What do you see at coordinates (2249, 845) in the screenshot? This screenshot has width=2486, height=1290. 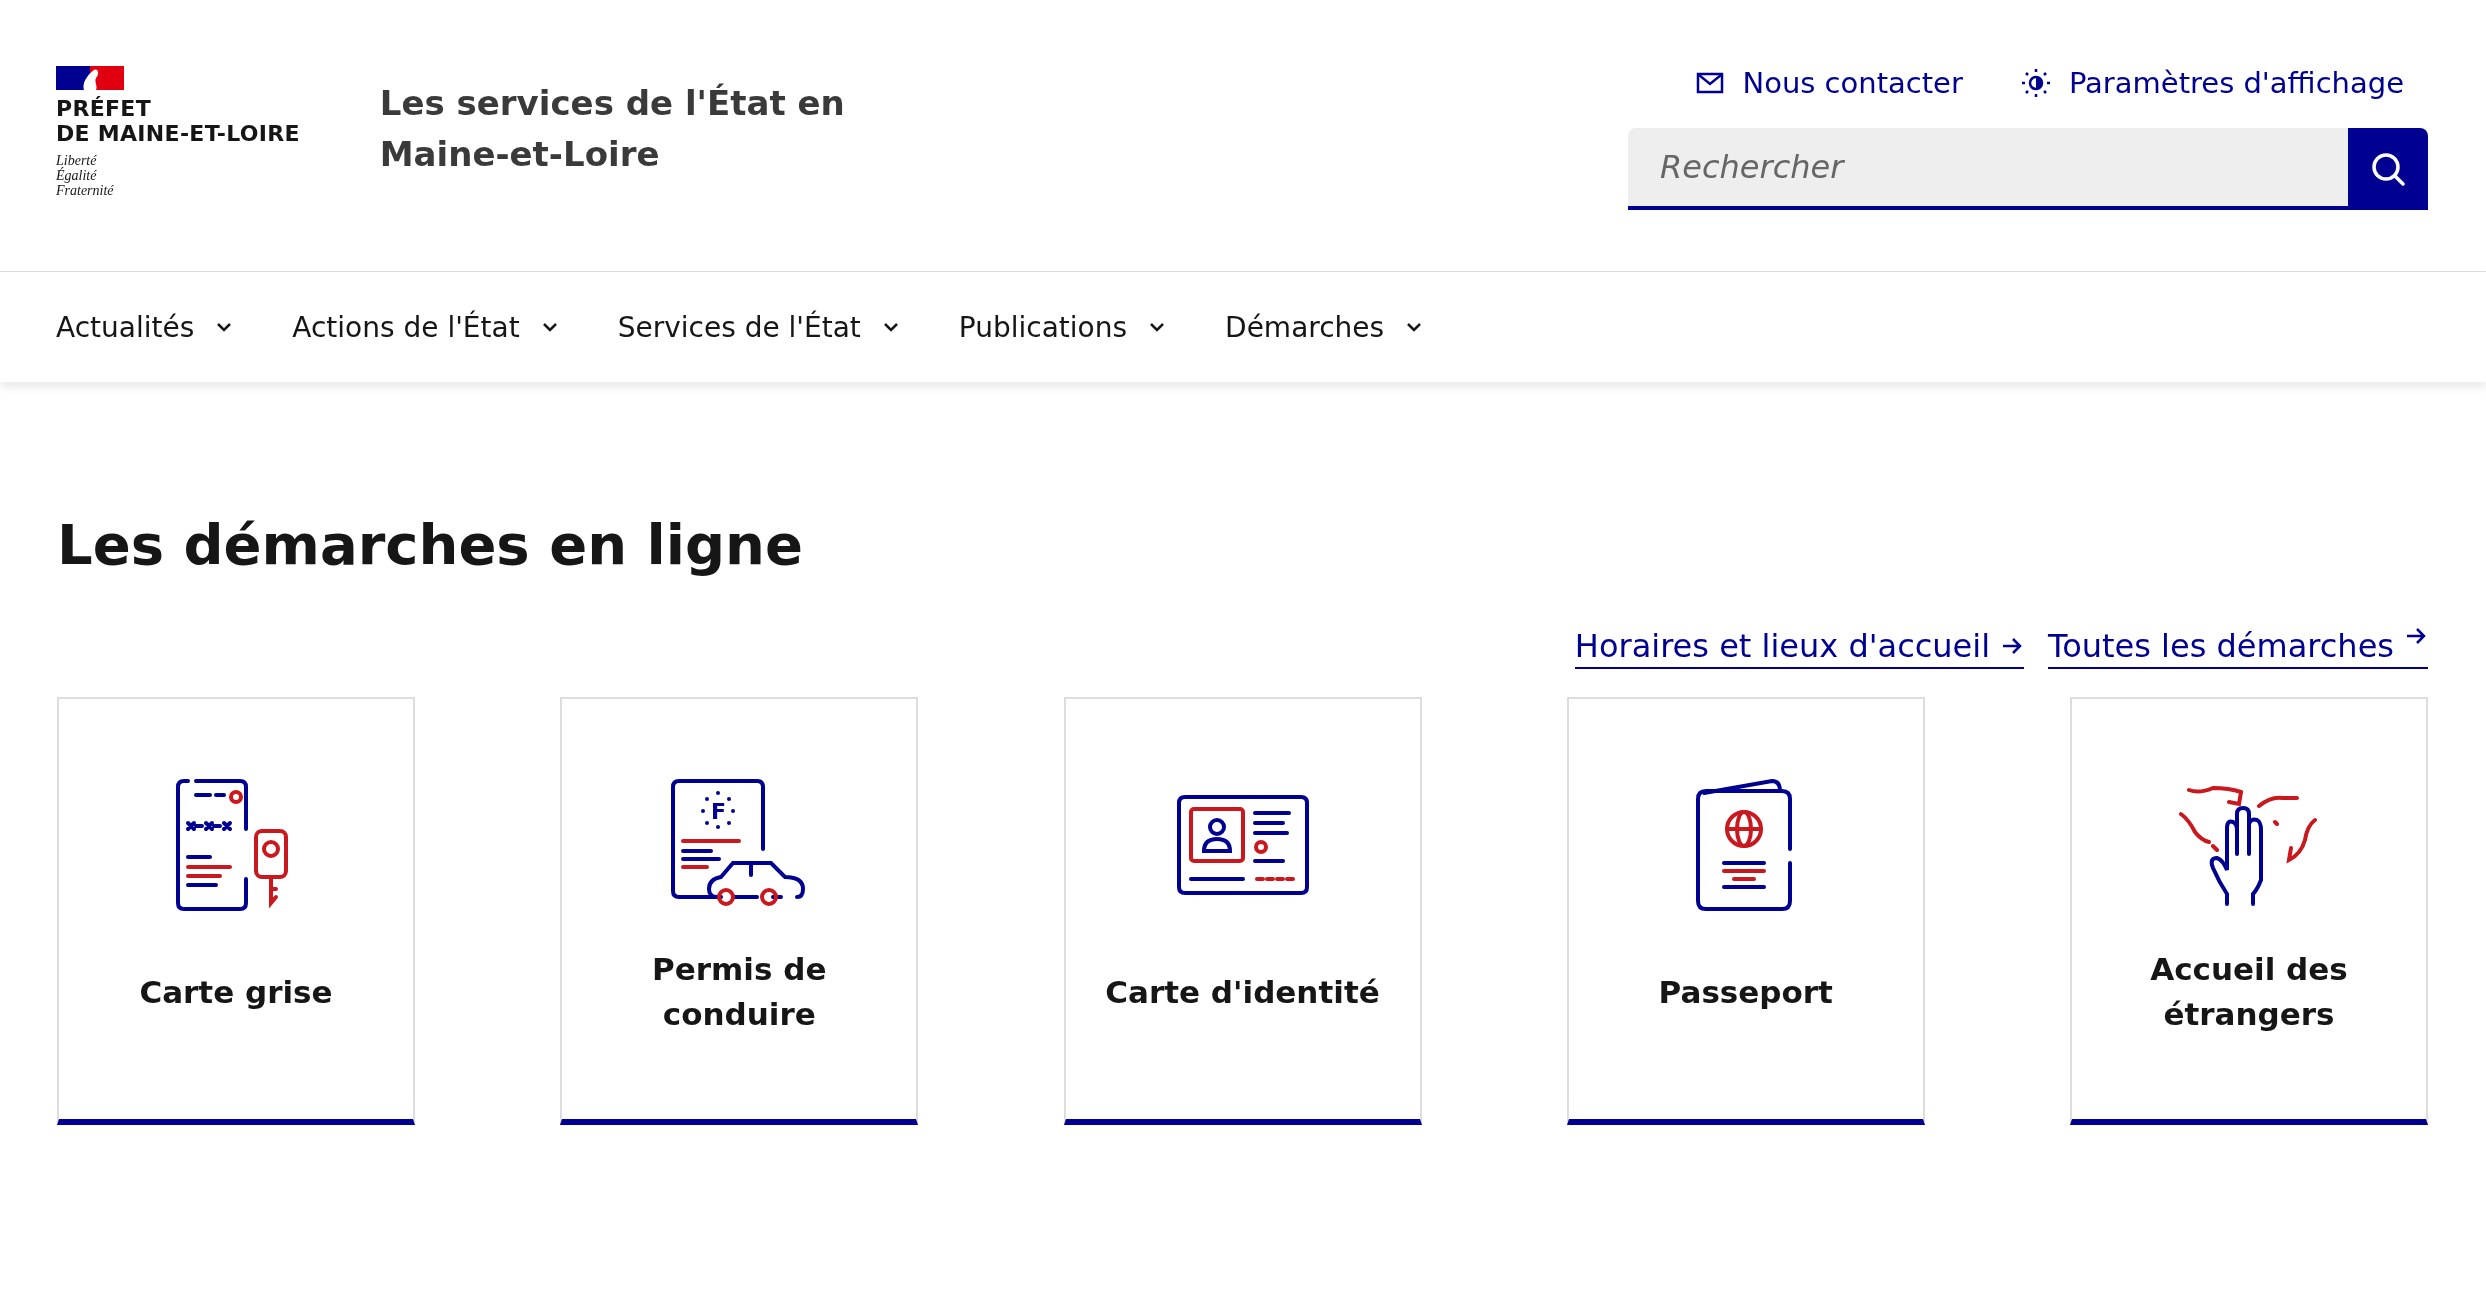 I see `hands-icon` at bounding box center [2249, 845].